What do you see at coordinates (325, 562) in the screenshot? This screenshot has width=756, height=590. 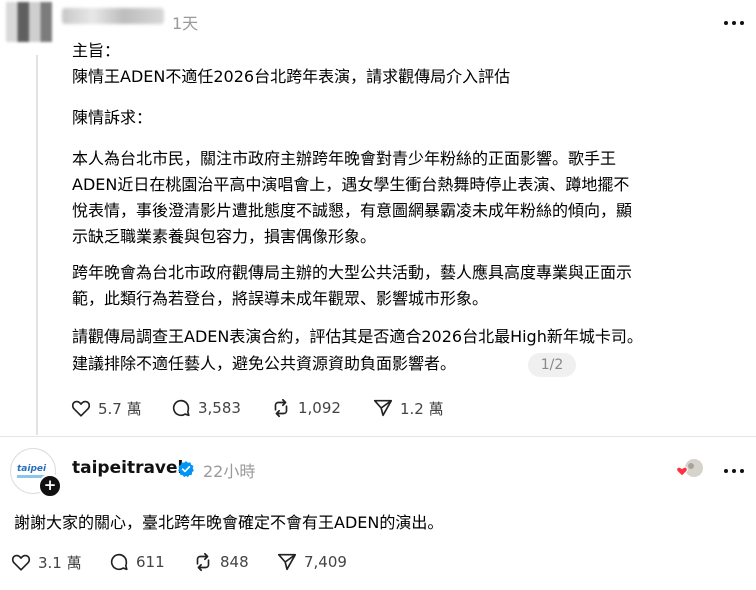 I see `share-count: 7,409` at bounding box center [325, 562].